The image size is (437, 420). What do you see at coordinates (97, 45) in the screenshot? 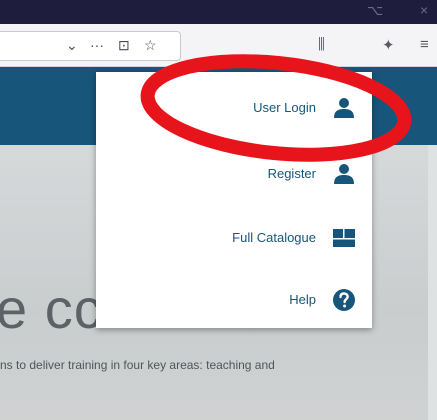
I see `page-actions-icon: ···` at bounding box center [97, 45].